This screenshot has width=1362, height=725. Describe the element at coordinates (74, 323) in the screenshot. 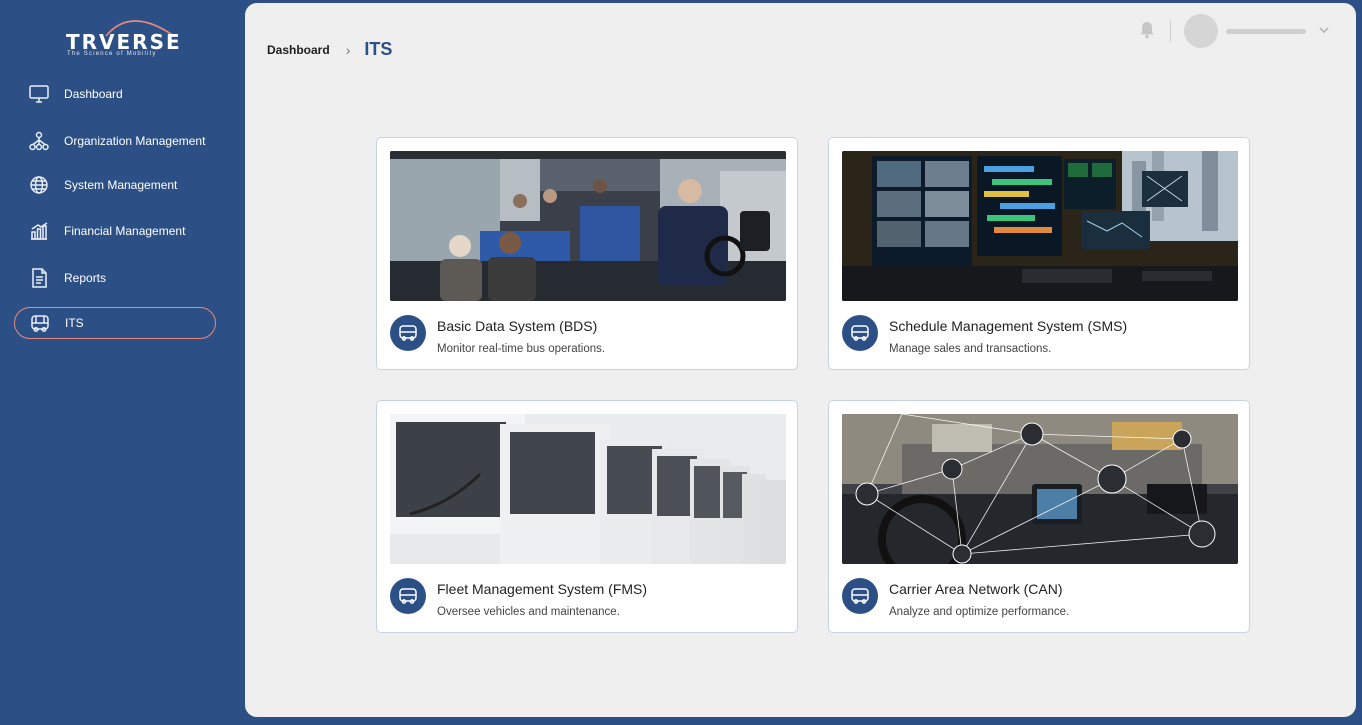

I see `sidebar-item-label: ITS` at that location.